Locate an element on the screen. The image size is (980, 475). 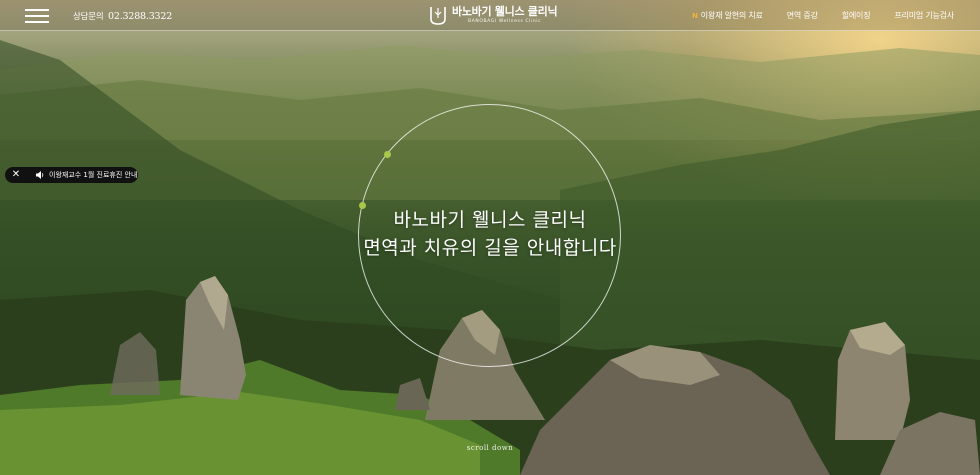
logo-subtitle: BANOBAGI Wellness Clinic is located at coordinates (505, 21).